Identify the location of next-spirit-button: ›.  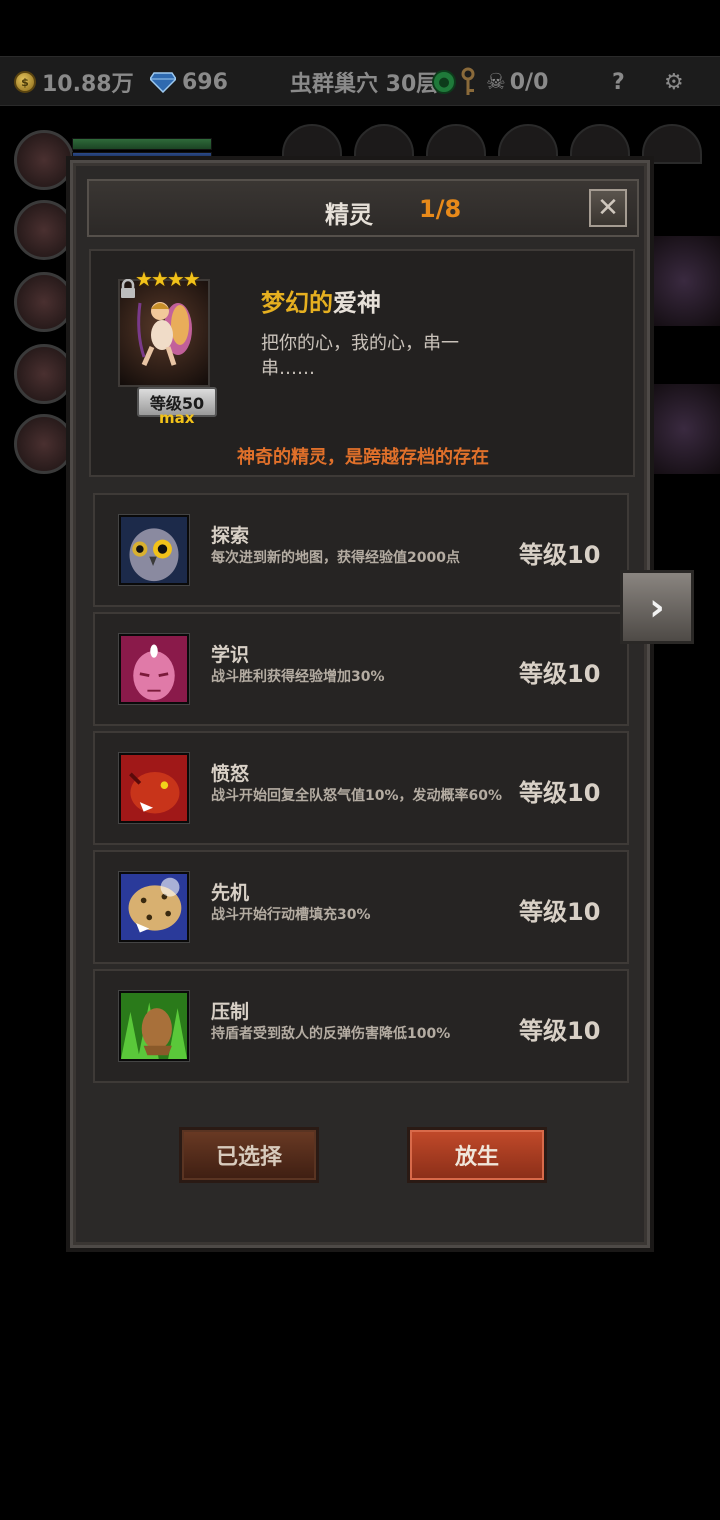
(657, 607).